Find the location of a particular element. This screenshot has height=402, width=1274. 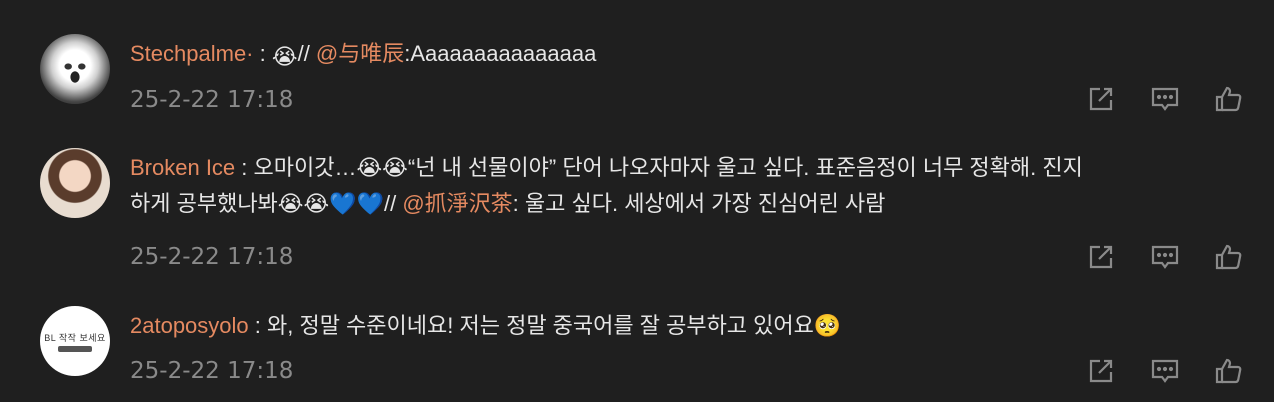

username-link: Broken Ice is located at coordinates (182, 167).